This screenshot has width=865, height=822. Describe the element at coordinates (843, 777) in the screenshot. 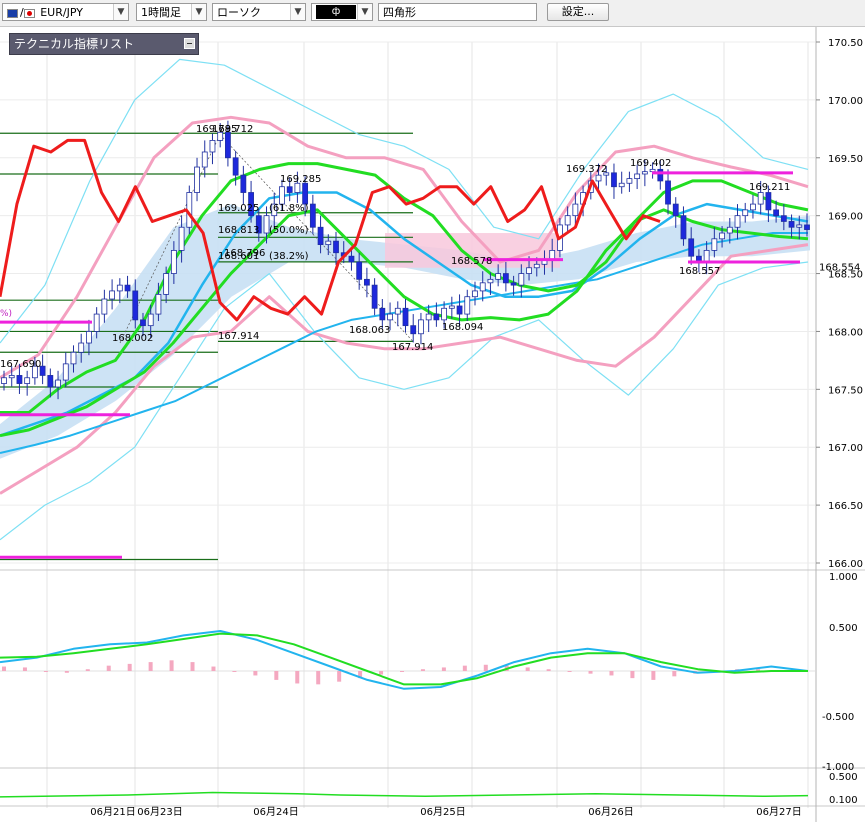

I see `lower-oscillator-axis-label: 0.500` at that location.